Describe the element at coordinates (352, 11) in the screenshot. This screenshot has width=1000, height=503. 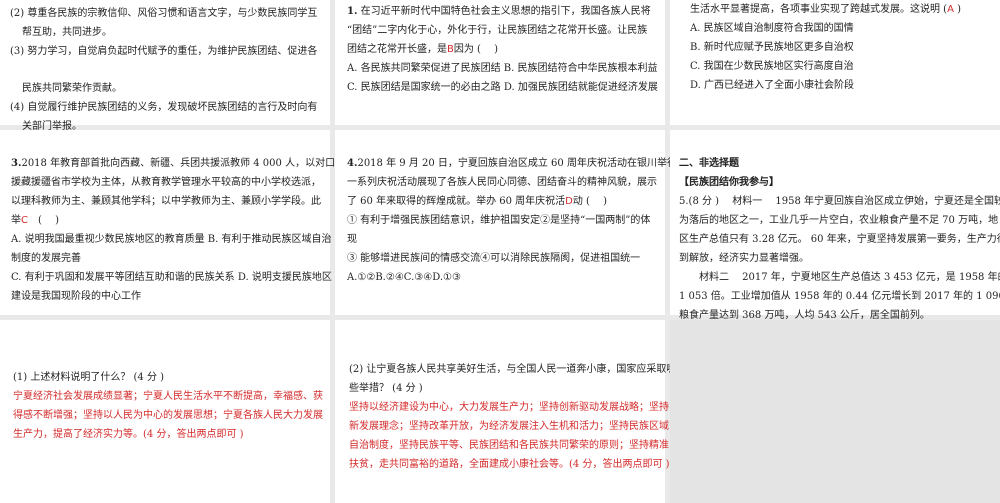
I see `question-number: 1.` at that location.